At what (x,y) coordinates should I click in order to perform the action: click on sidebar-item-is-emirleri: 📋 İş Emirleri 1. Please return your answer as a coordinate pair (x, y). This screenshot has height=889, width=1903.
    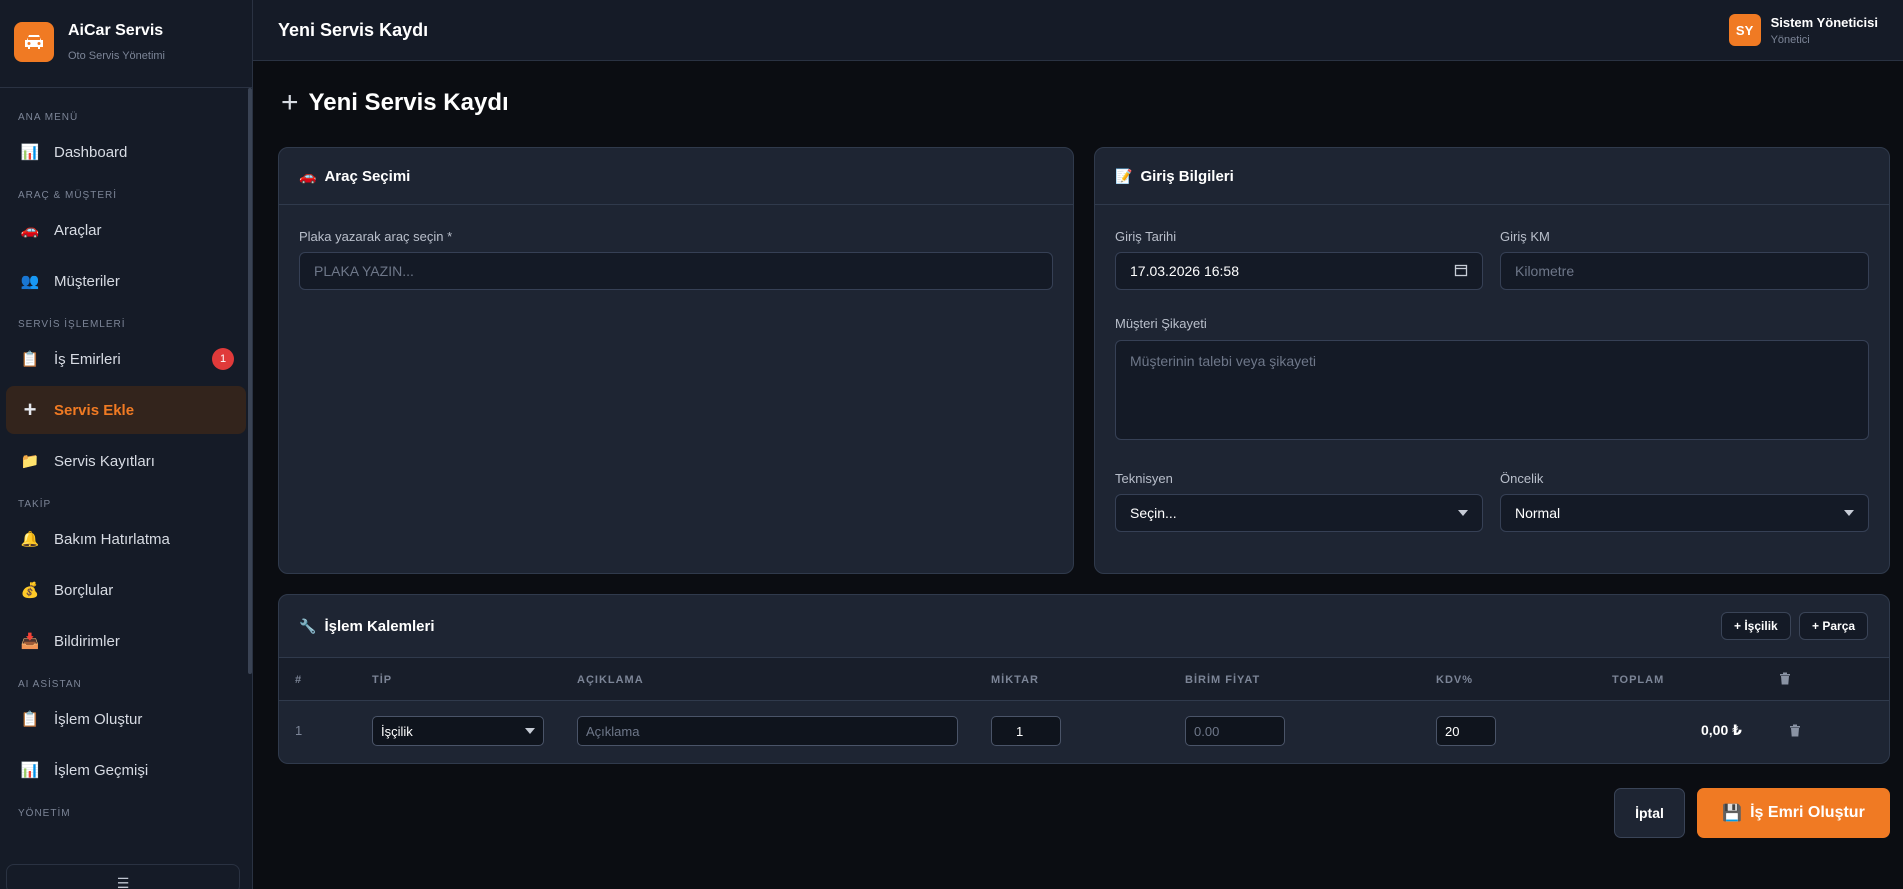
    Looking at the image, I should click on (126, 359).